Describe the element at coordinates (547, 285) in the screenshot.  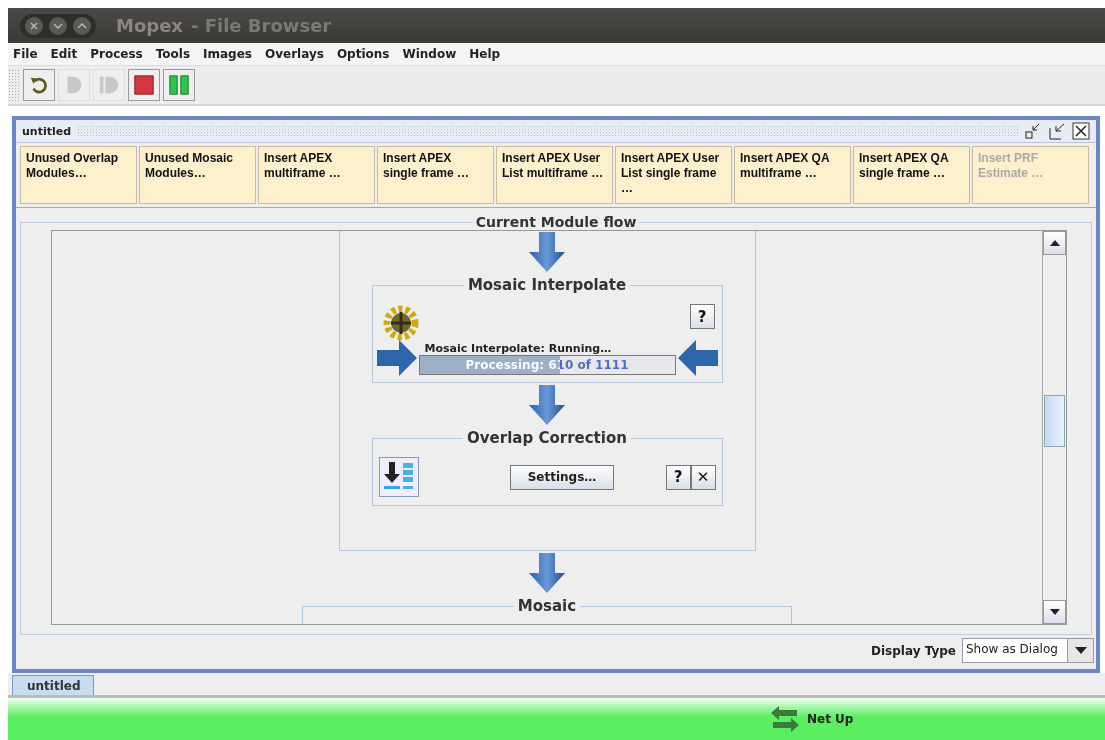
I see `module-title: Mosaic Interpolate` at that location.